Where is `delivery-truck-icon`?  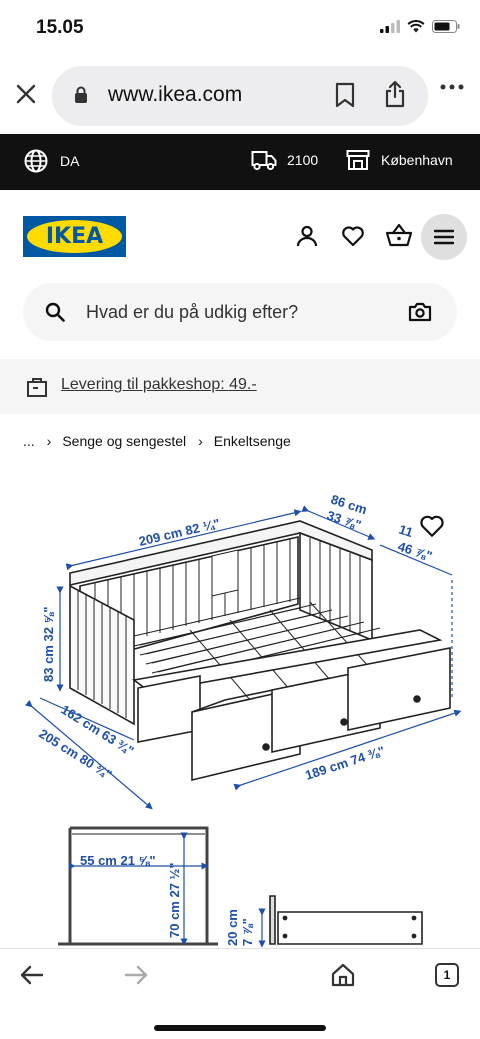
delivery-truck-icon is located at coordinates (264, 161).